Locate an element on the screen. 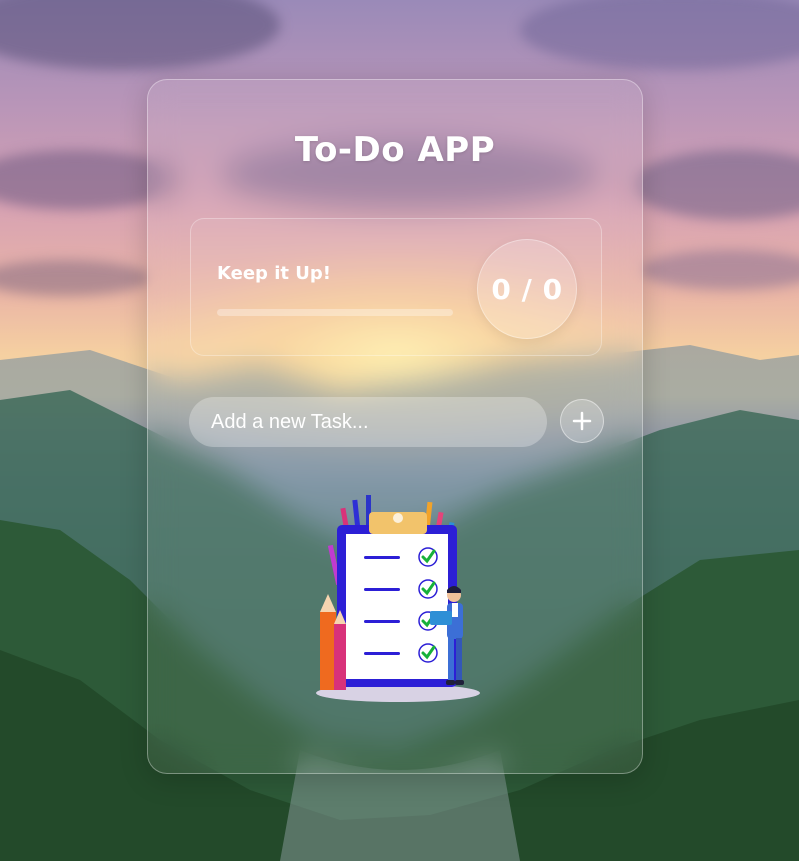 The height and width of the screenshot is (861, 799). app-title: To-Do APP is located at coordinates (395, 150).